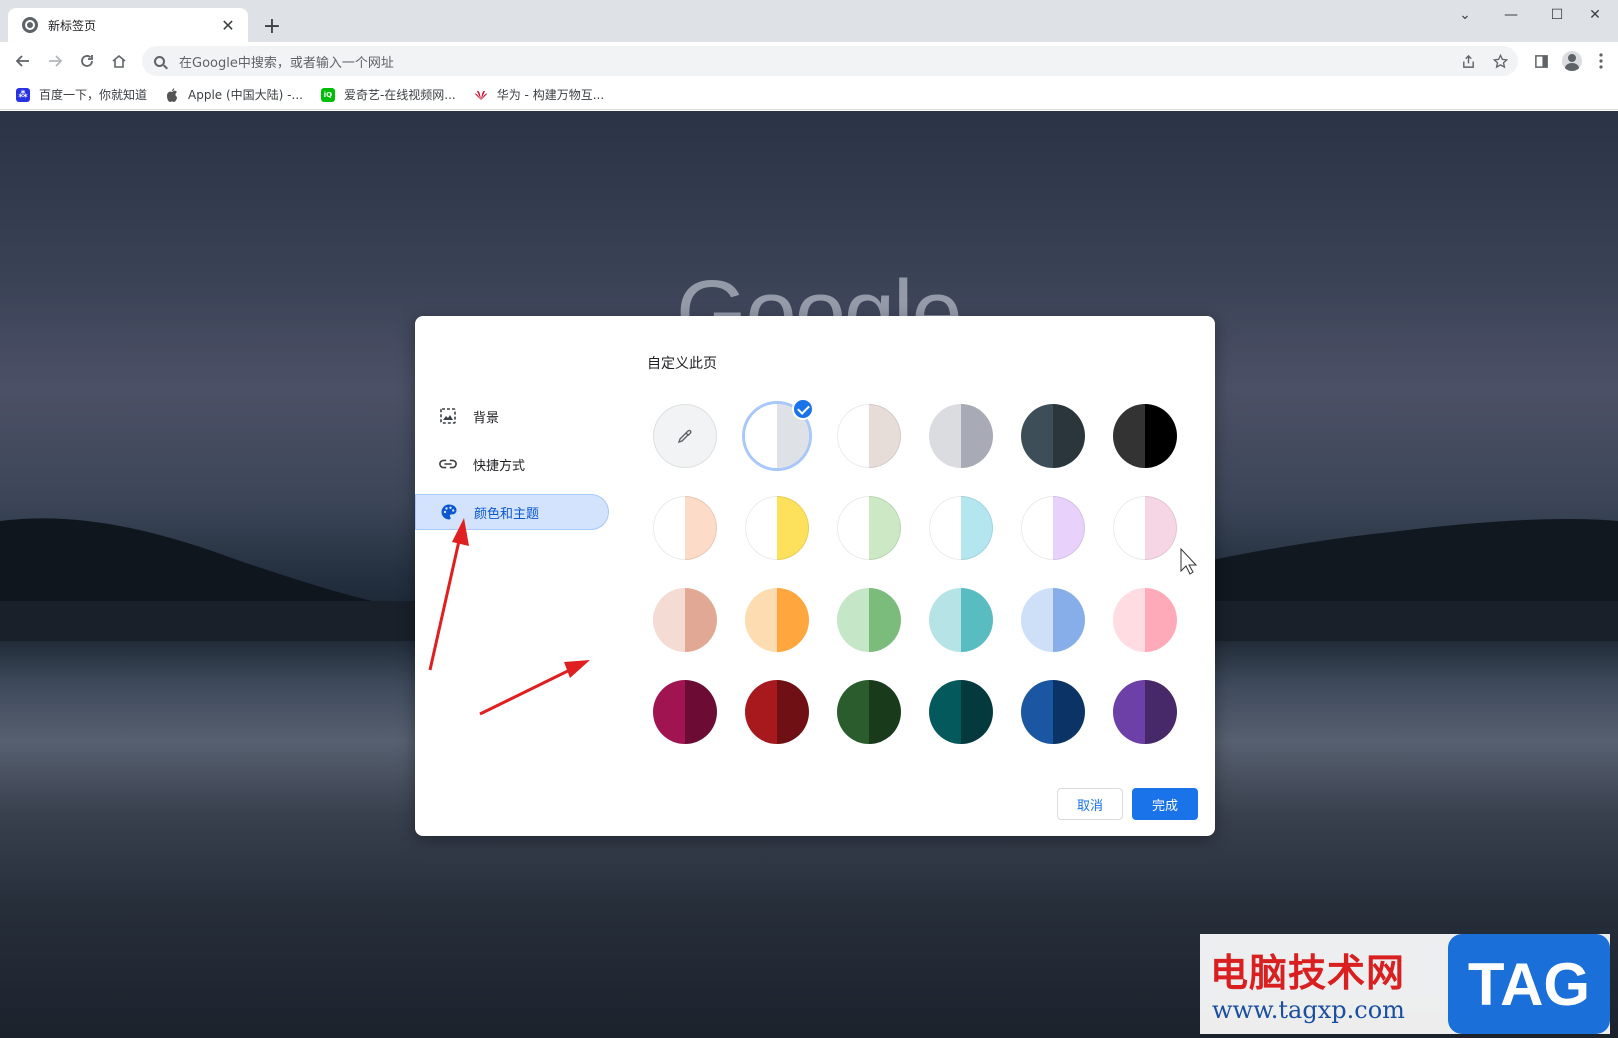 Image resolution: width=1618 pixels, height=1038 pixels. What do you see at coordinates (1165, 804) in the screenshot?
I see `done-button: 完成` at bounding box center [1165, 804].